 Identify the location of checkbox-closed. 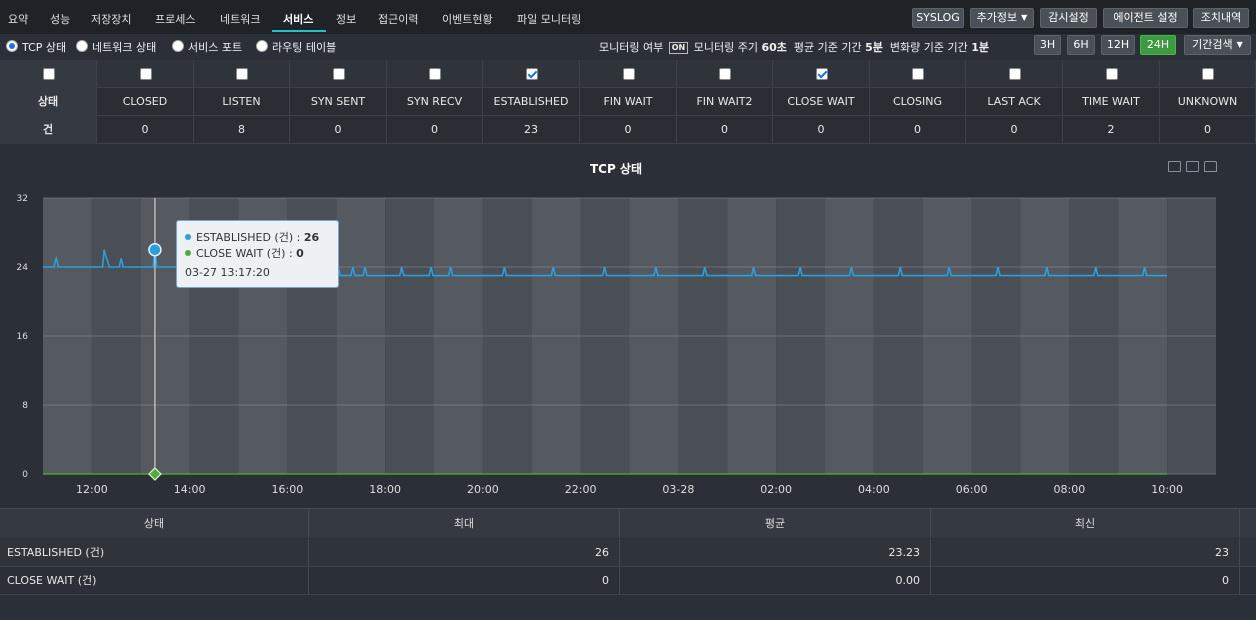
(145, 74).